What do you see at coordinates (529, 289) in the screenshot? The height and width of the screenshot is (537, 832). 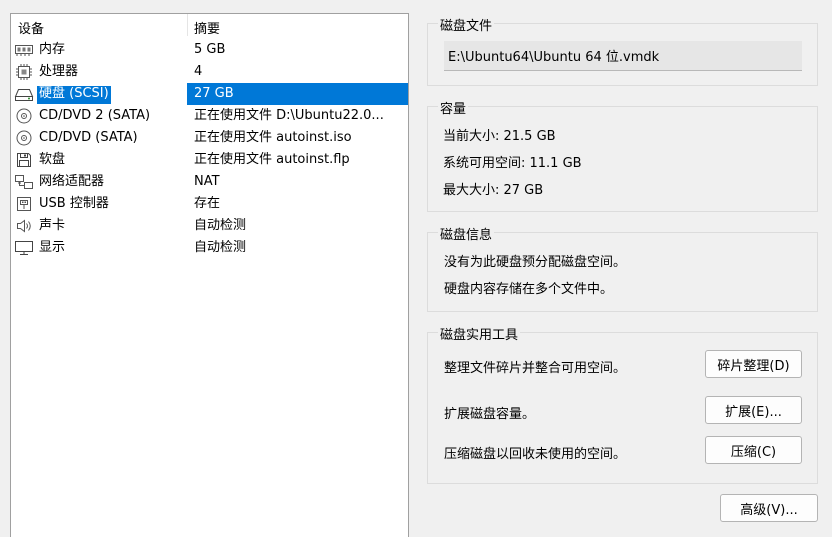 I see `disk-info-line-2: 硬盘内容存储在多个文件中。` at bounding box center [529, 289].